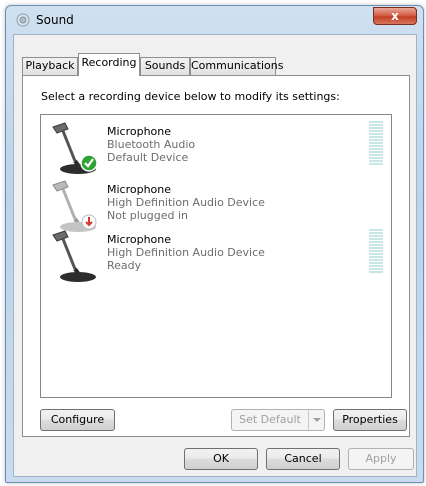  I want to click on title-bar: Sound x, so click(214, 20).